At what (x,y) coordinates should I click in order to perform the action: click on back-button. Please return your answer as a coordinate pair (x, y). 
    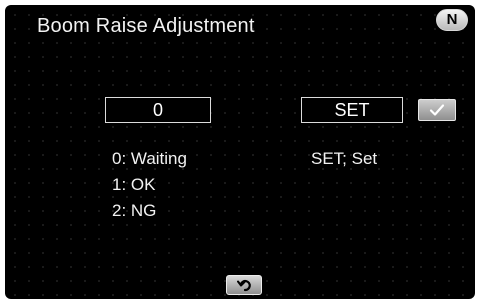
    Looking at the image, I should click on (244, 285).